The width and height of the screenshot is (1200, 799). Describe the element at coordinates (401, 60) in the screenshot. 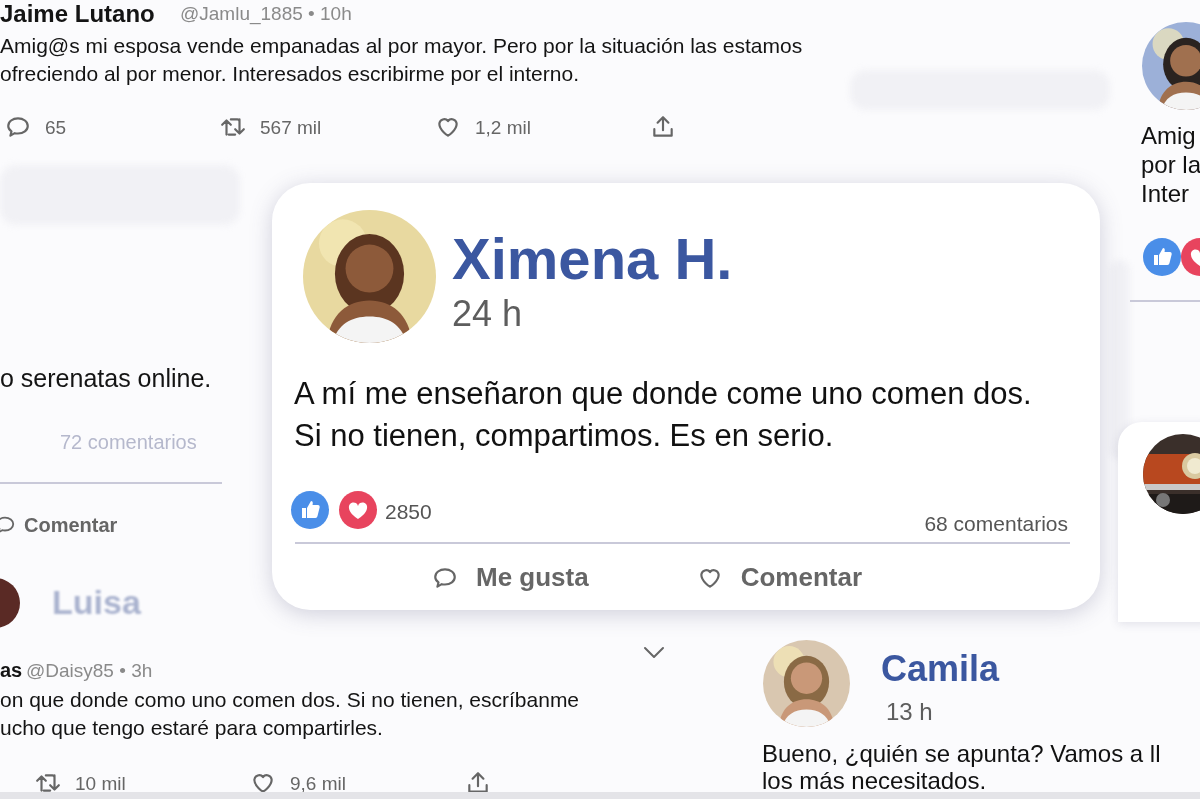

I see `tweet-text: Amig@s mi esposa vende empanadas al por mayor. Pero por la situación las estamos ofreciendo al por menor. Interesados escribirme por el interno.` at that location.